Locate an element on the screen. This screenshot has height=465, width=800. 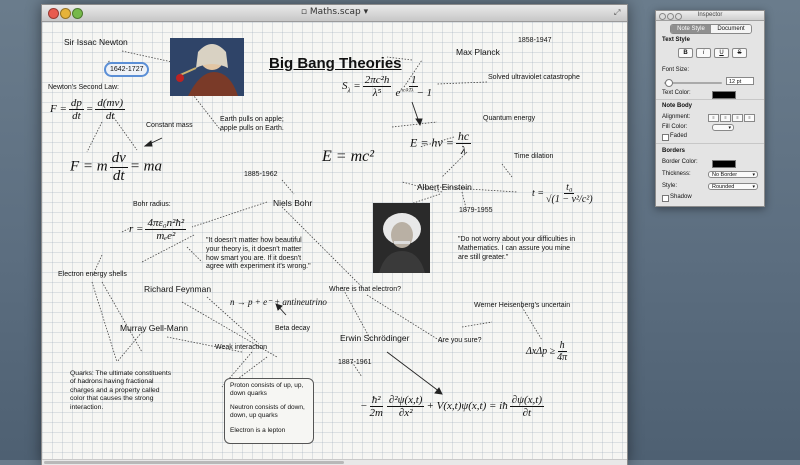
newton-portrait-image is located at coordinates (207, 67).